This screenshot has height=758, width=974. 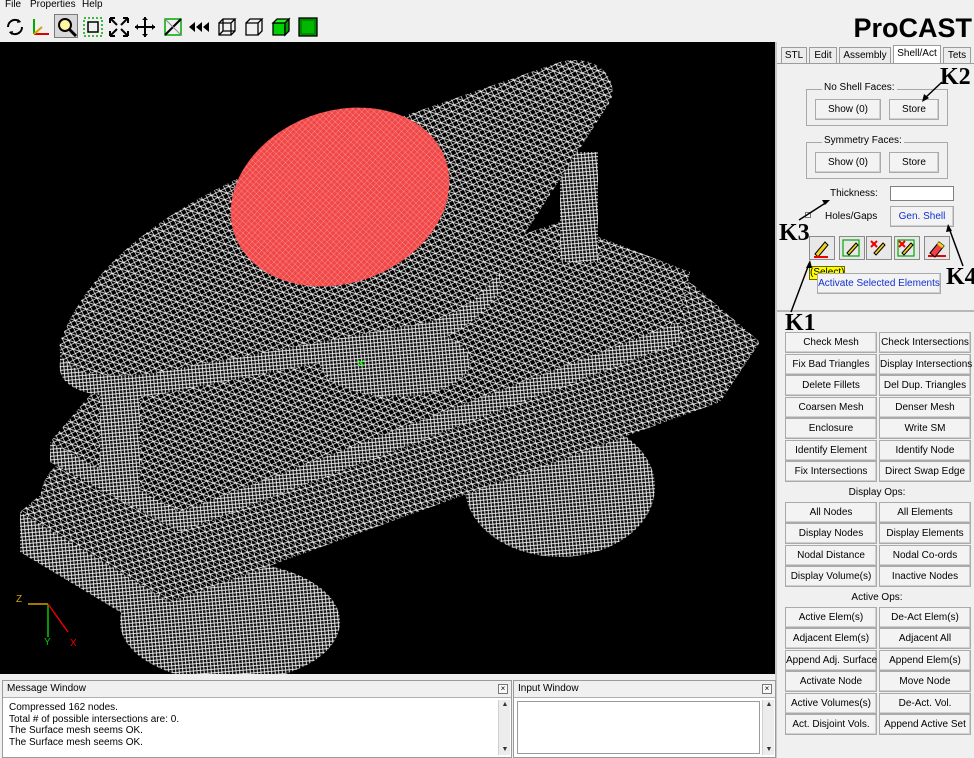 What do you see at coordinates (92, 5) in the screenshot?
I see `menu-help: Help` at bounding box center [92, 5].